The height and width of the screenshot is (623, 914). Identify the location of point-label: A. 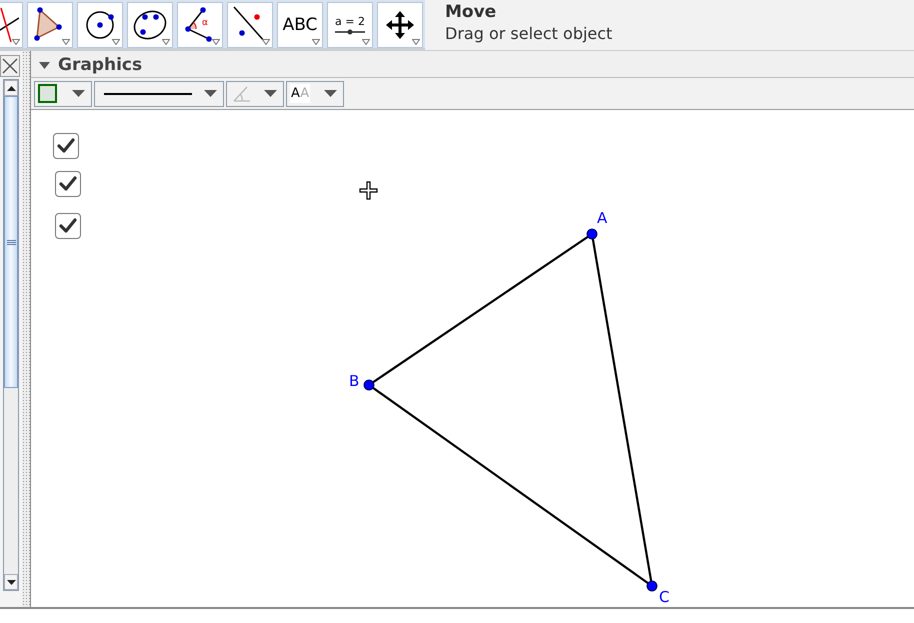
(602, 218).